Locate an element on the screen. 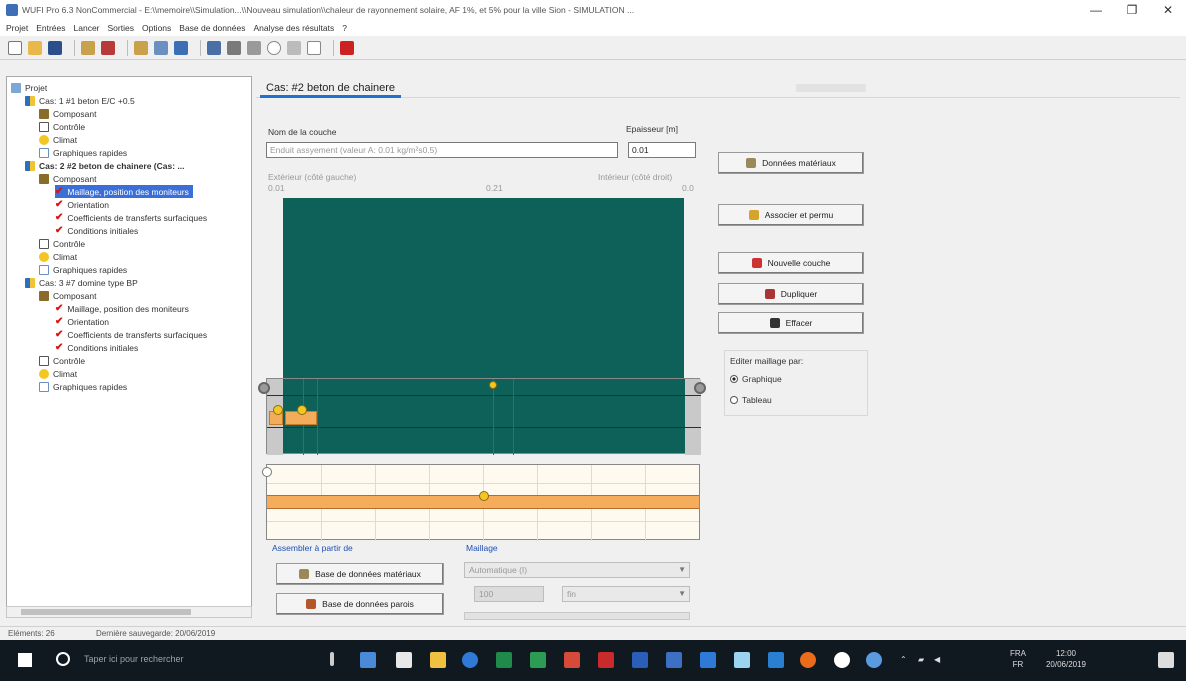  circle-tool-icon is located at coordinates (274, 47).